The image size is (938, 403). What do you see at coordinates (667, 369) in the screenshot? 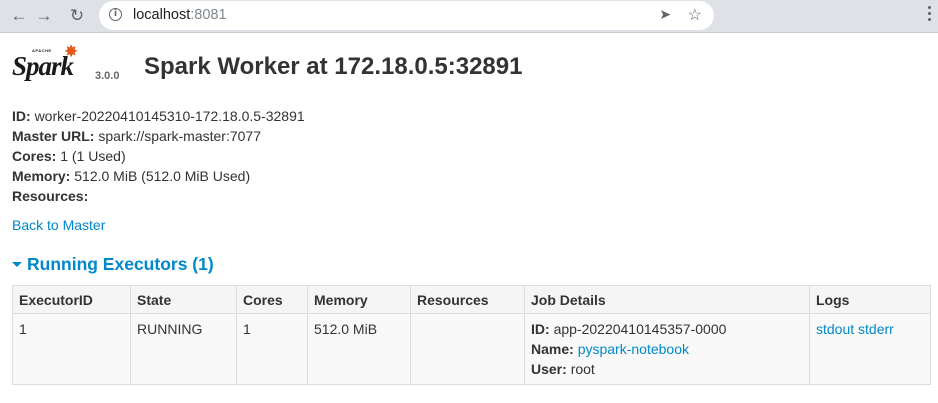
I see `job-user-line: User: root` at bounding box center [667, 369].